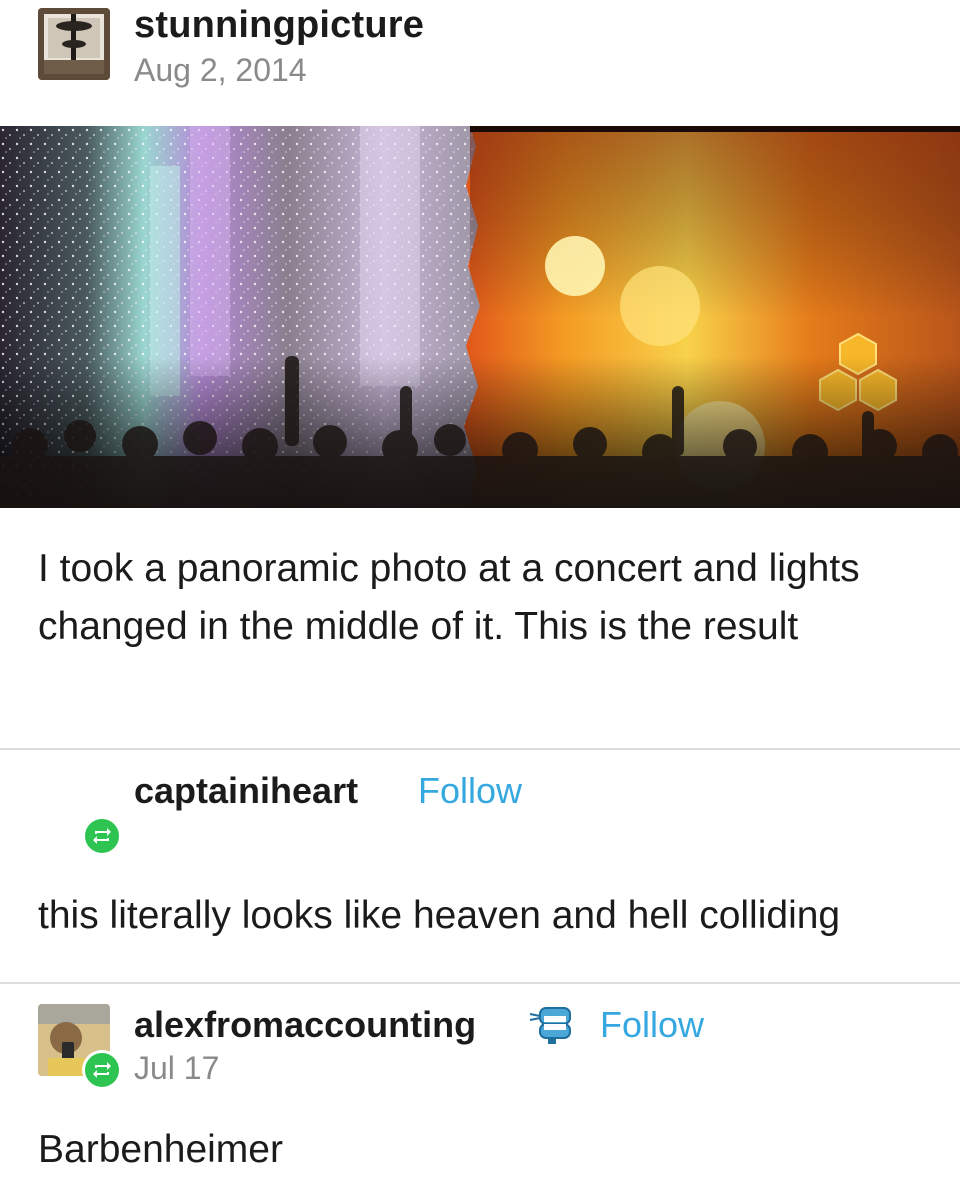 The height and width of the screenshot is (1200, 960). What do you see at coordinates (305, 1025) in the screenshot?
I see `reblogger-username: alexfromaccounting` at bounding box center [305, 1025].